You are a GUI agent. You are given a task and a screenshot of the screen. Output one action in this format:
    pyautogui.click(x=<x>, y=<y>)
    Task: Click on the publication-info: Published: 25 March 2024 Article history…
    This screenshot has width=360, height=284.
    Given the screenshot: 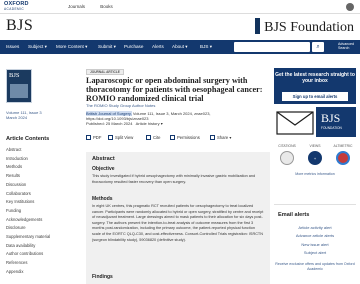 What is the action you would take?
    pyautogui.click(x=124, y=123)
    